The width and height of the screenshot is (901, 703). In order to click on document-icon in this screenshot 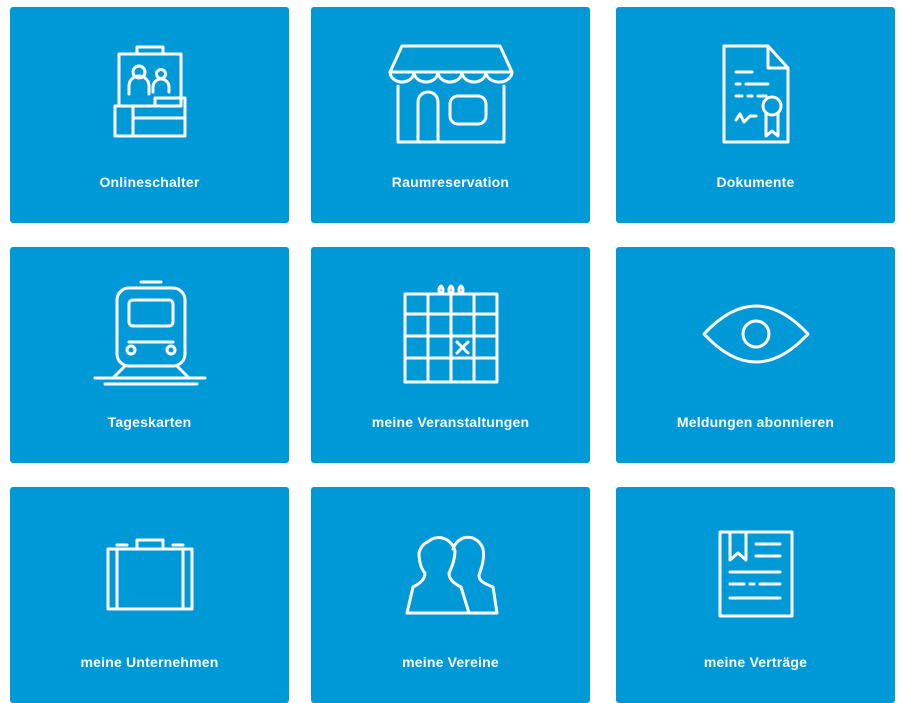, I will do `click(755, 94)`.